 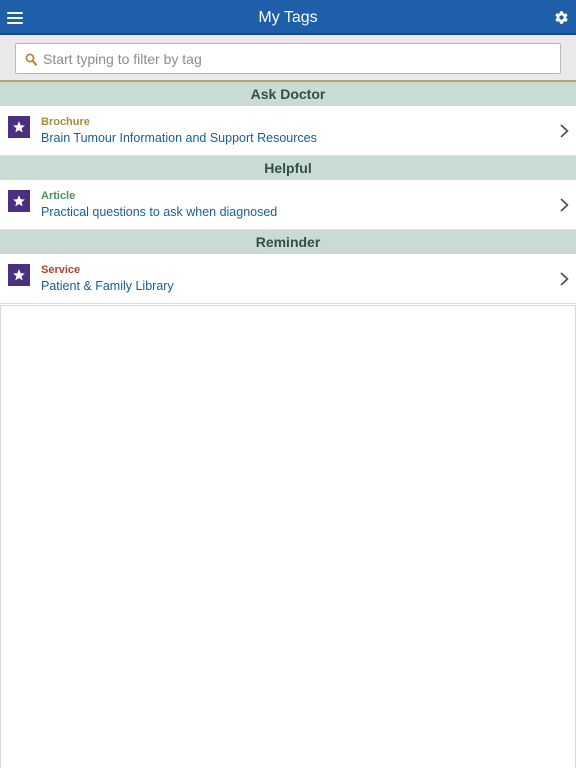 I want to click on section-header-ask-doctor: Ask Doctor, so click(x=288, y=94).